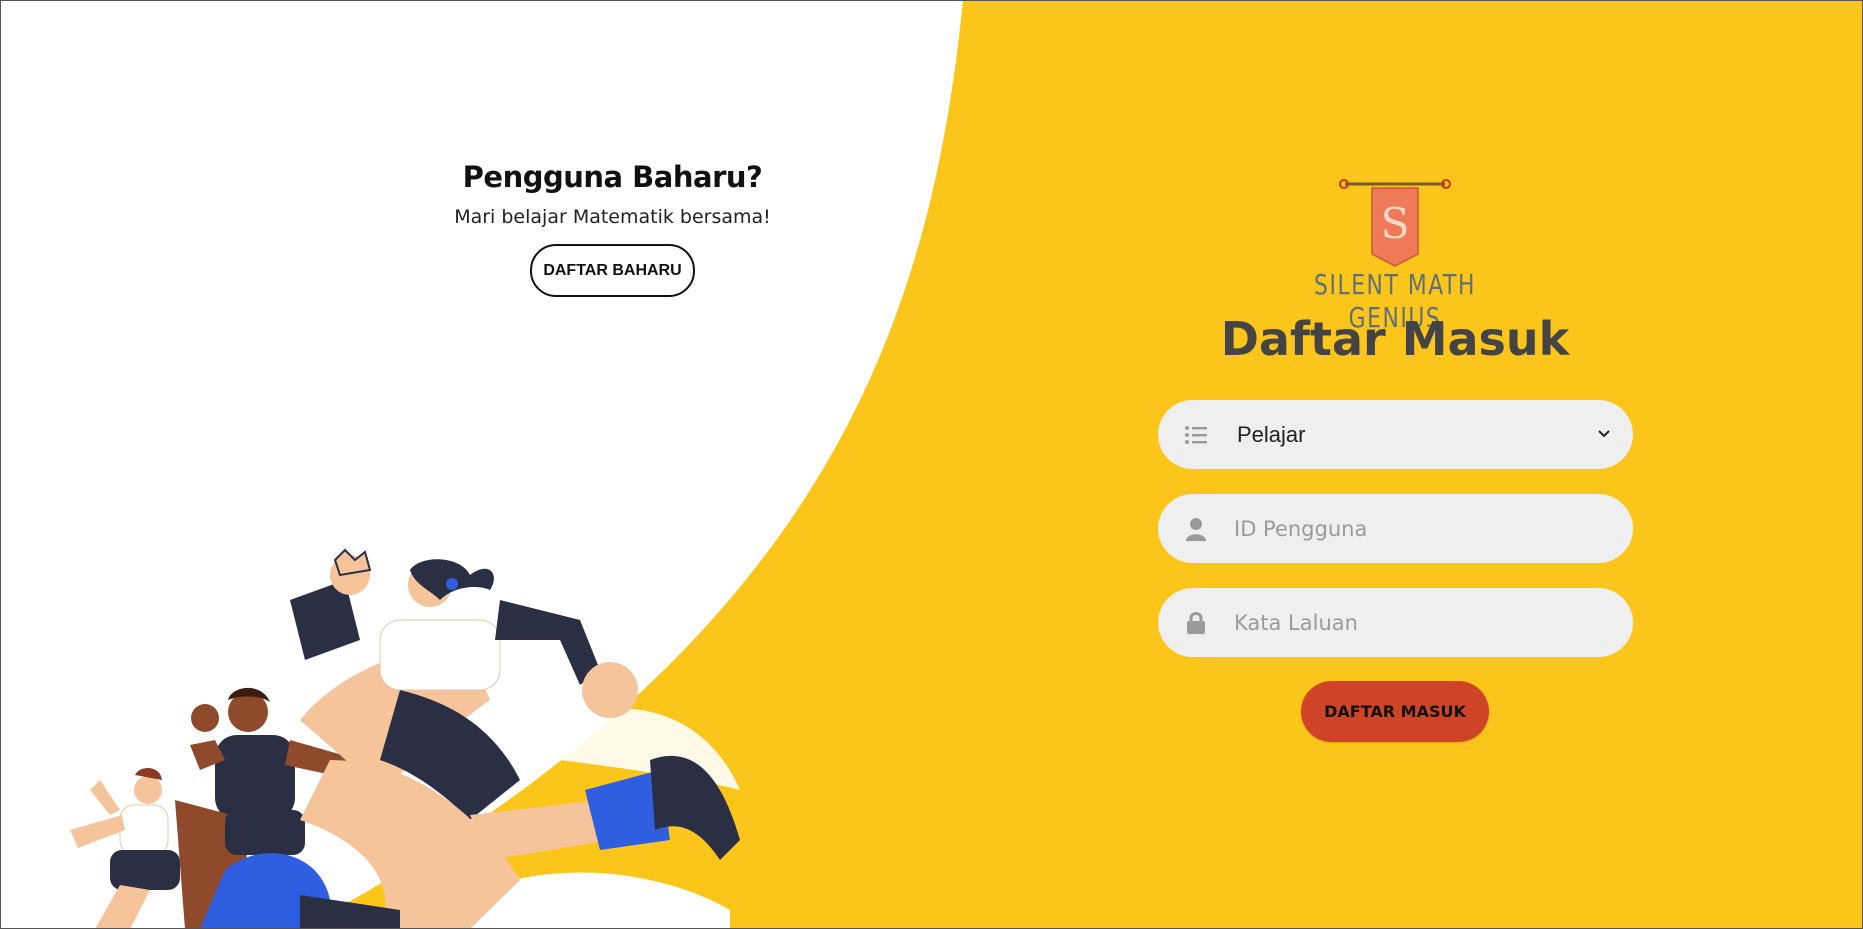 The image size is (1863, 929). I want to click on signup-subtitle: Mari belajar Matematik bersama!, so click(612, 217).